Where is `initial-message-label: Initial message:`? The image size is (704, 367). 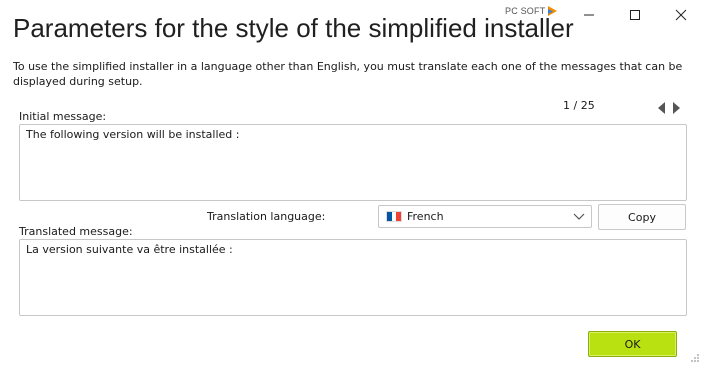
initial-message-label: Initial message: is located at coordinates (63, 116).